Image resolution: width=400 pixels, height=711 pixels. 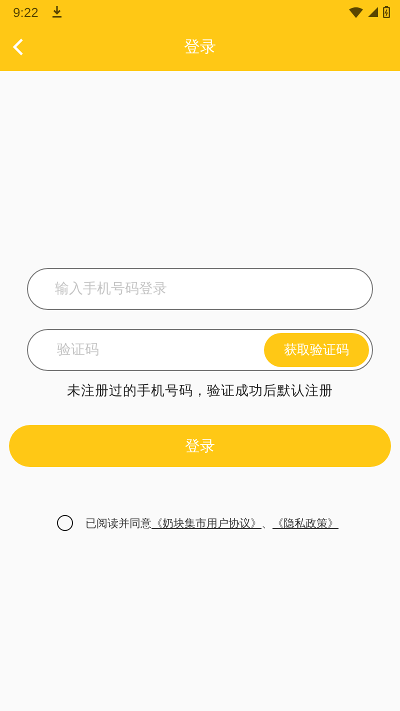 I want to click on agreement-checkbox, so click(x=64, y=523).